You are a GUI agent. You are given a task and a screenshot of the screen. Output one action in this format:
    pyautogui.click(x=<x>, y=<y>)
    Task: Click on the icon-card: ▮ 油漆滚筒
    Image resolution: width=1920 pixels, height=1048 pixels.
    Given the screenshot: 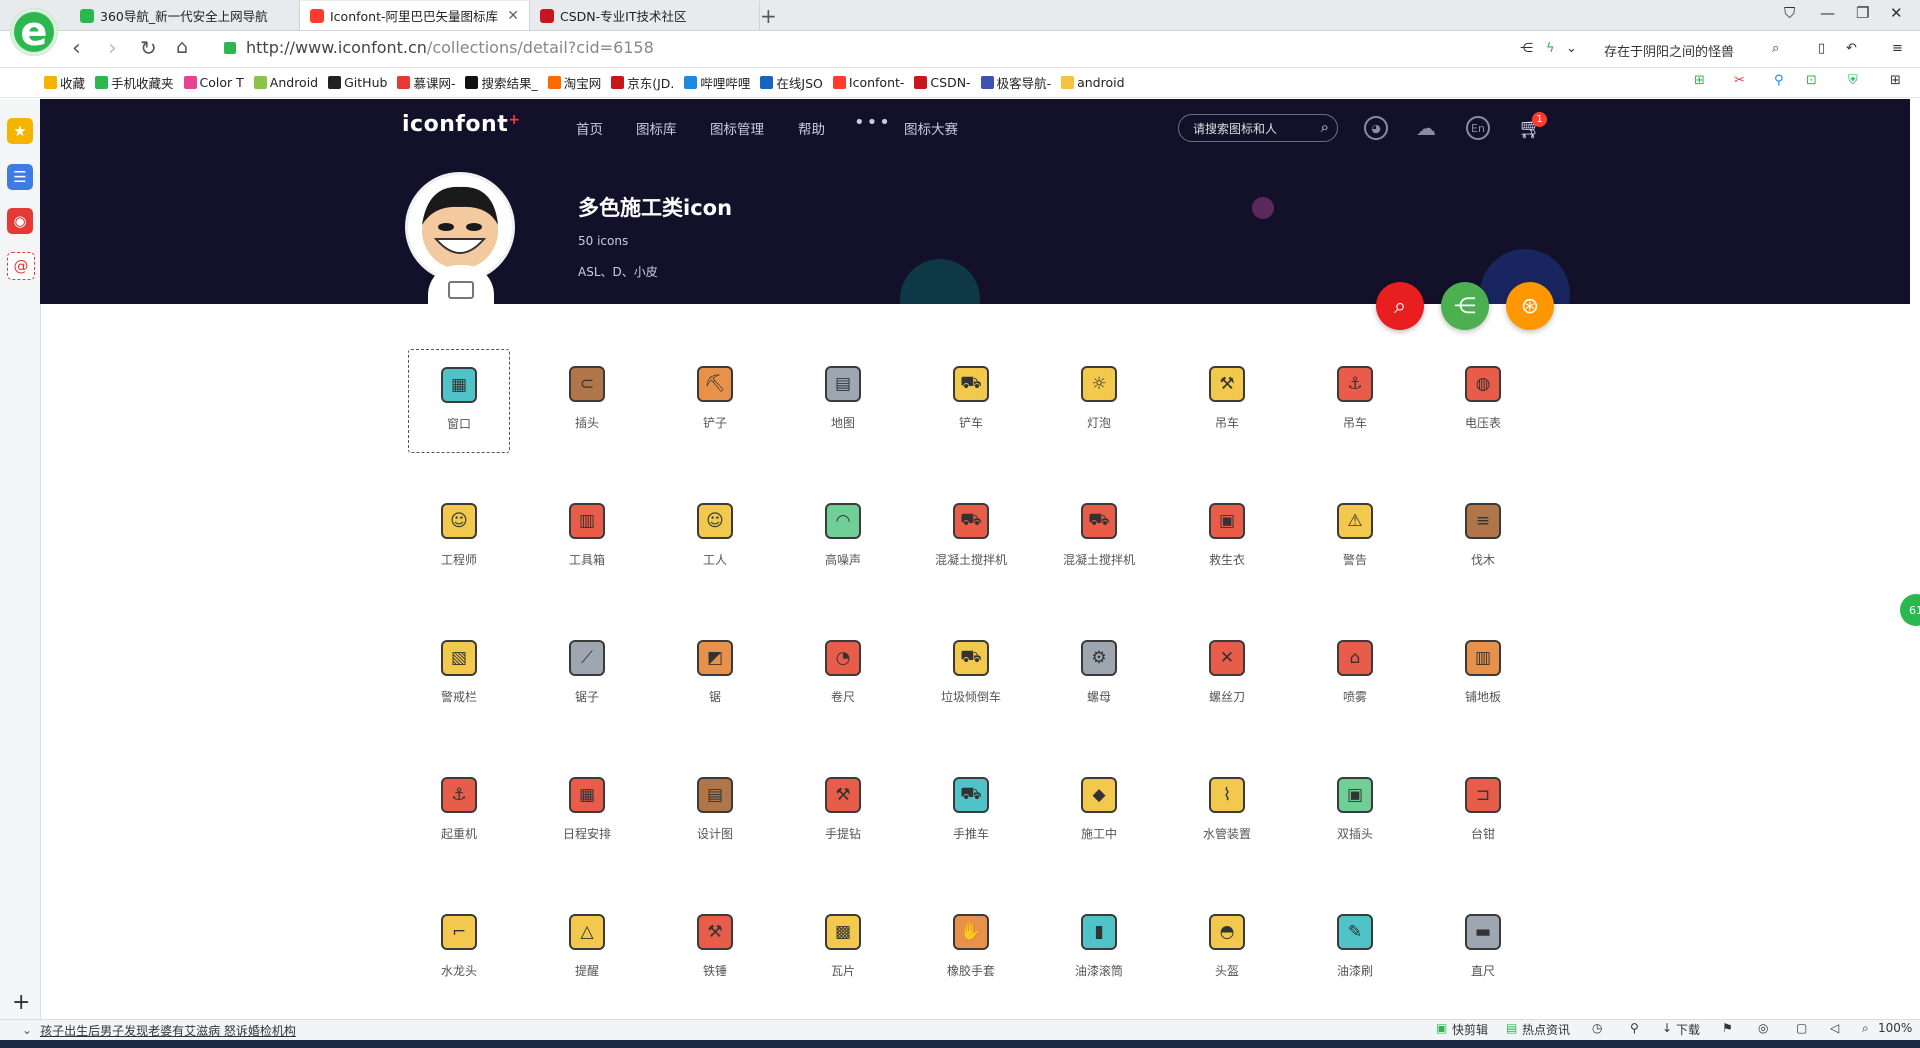 What is the action you would take?
    pyautogui.click(x=1099, y=949)
    